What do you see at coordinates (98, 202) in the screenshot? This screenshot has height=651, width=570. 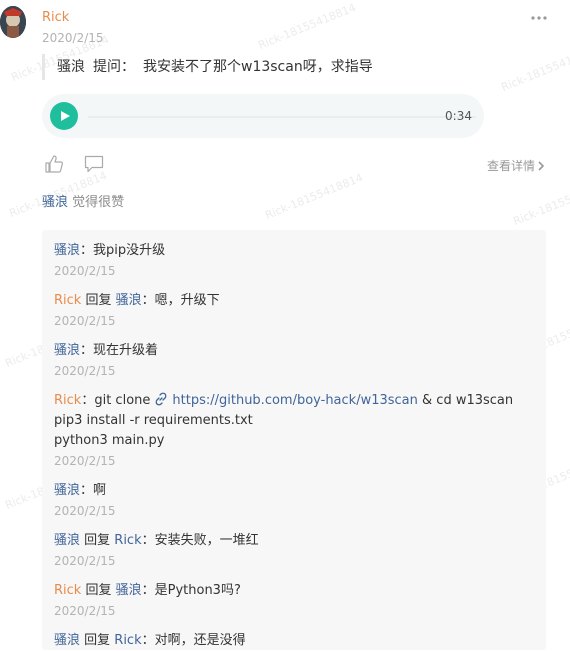 I see `likes-text: 觉得很赞` at bounding box center [98, 202].